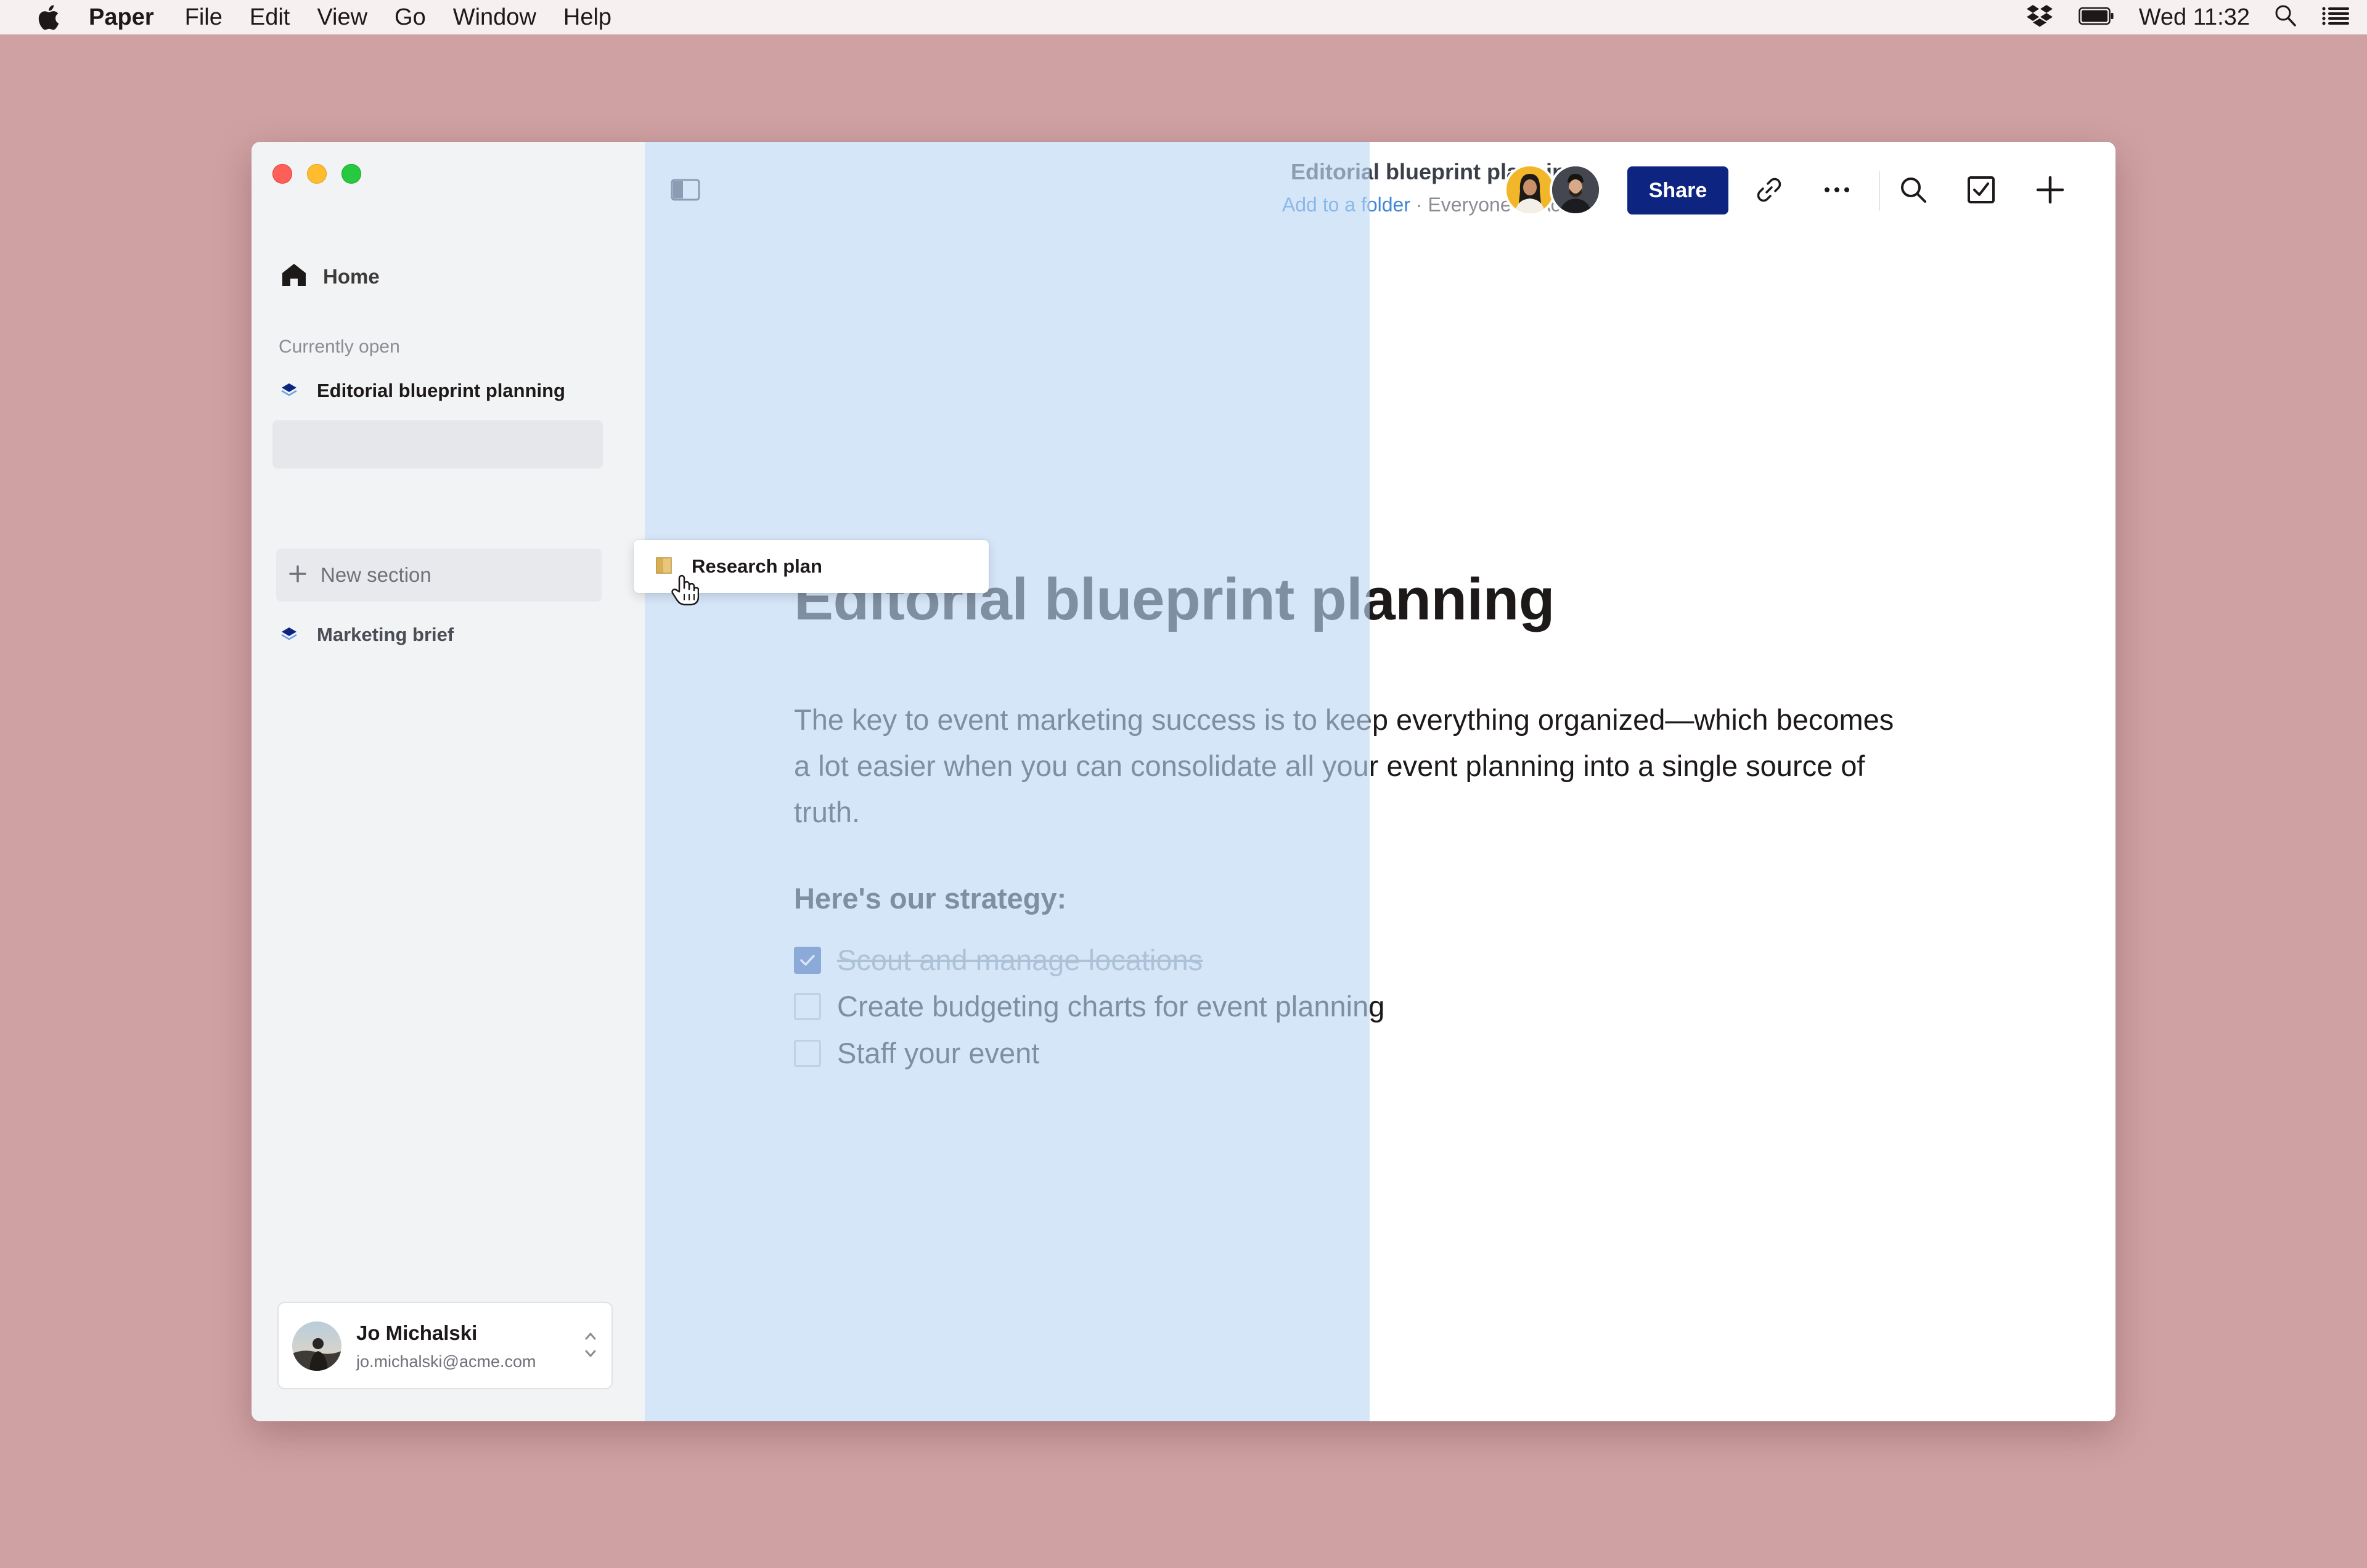 The height and width of the screenshot is (1568, 2367). I want to click on control-center-list-icon, so click(2335, 18).